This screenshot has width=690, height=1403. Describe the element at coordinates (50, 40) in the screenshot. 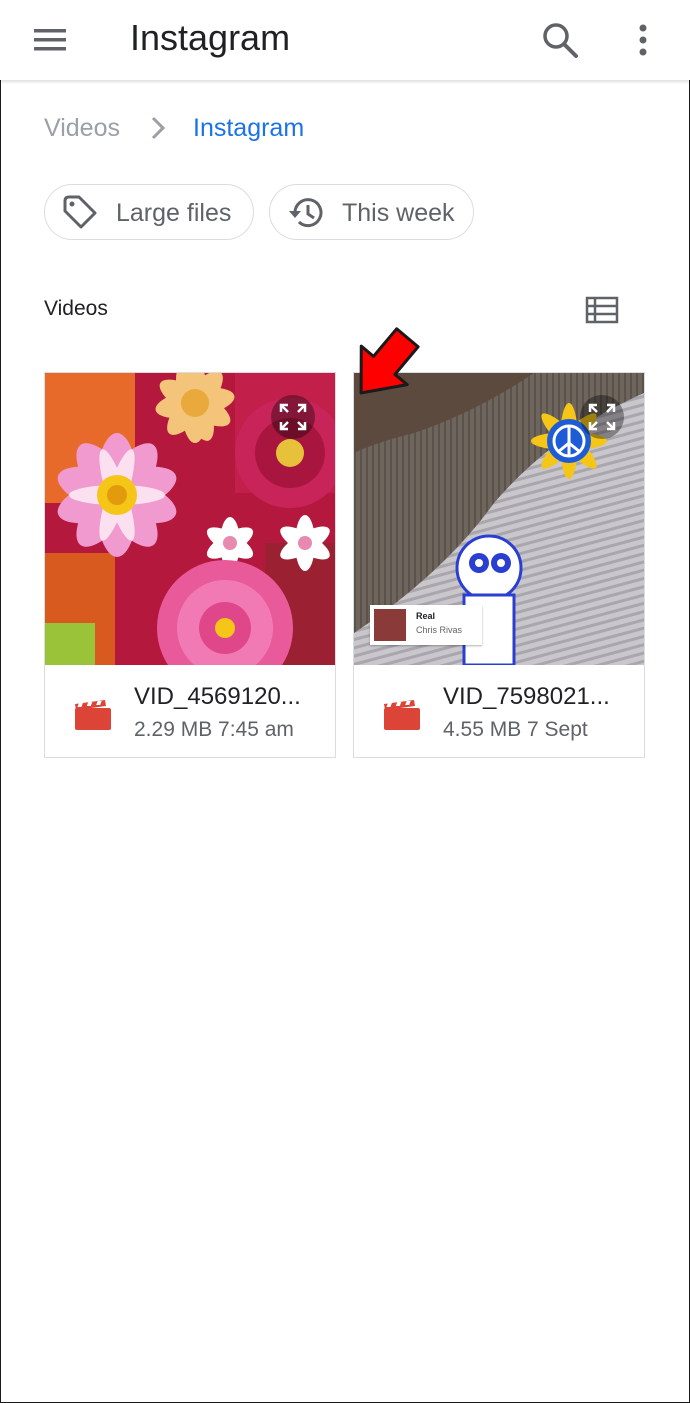

I see `menu-icon` at that location.